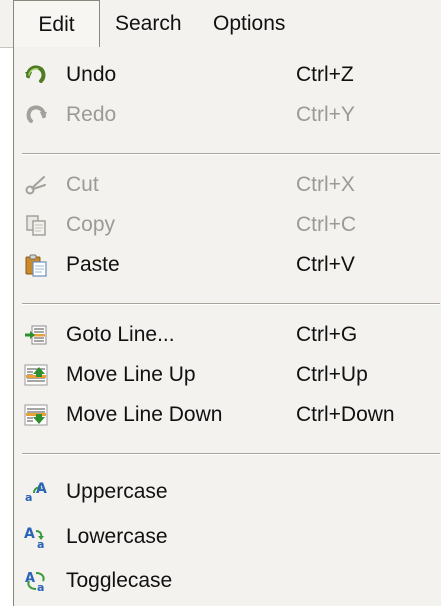  I want to click on menu-search: Search, so click(148, 24).